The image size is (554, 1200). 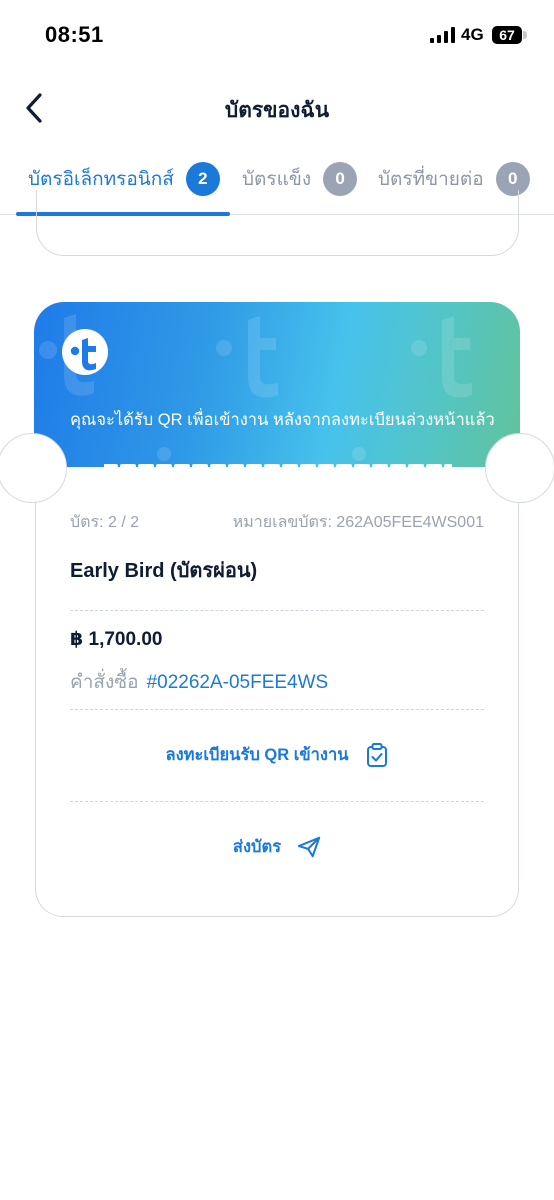 I want to click on header: บัตรของฉัน, so click(x=277, y=107).